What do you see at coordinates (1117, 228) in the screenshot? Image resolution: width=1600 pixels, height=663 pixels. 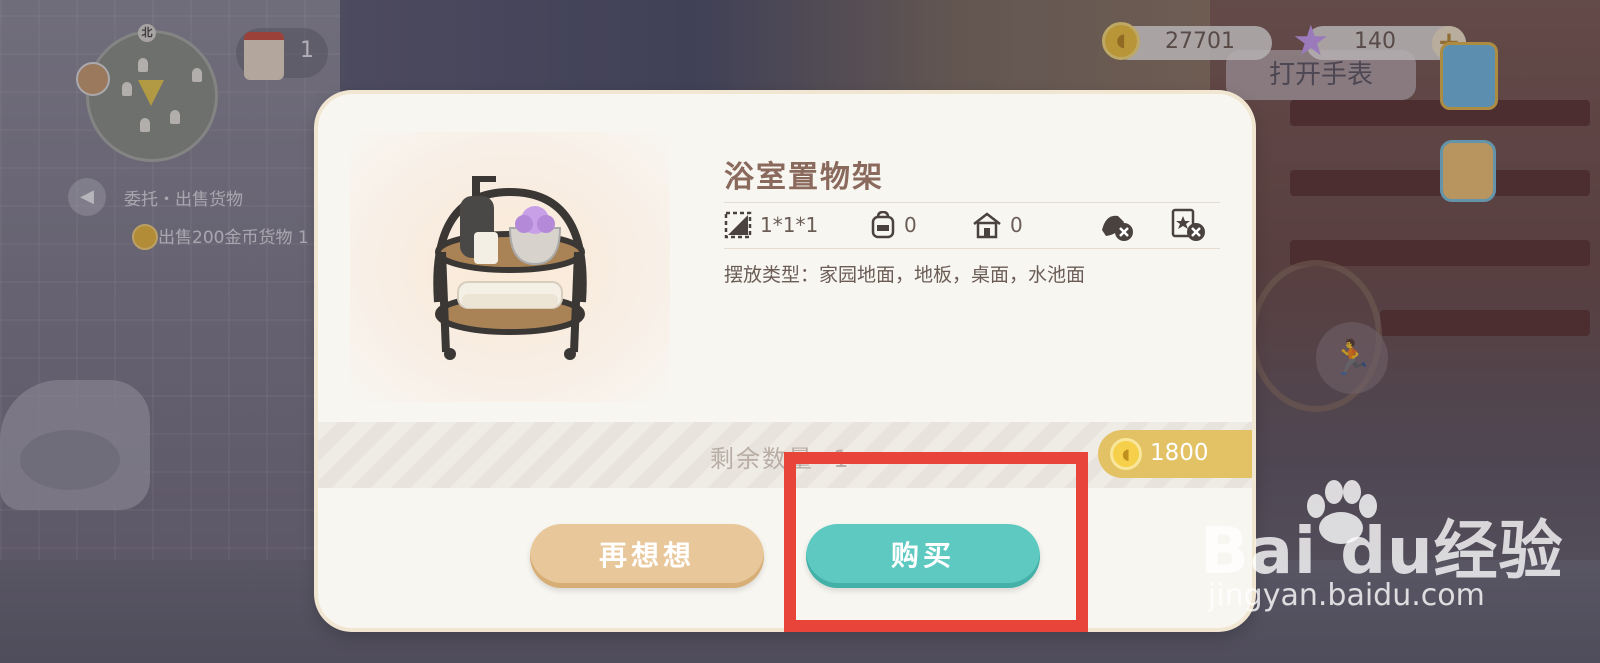 I see `cleaning-disabled-icon` at bounding box center [1117, 228].